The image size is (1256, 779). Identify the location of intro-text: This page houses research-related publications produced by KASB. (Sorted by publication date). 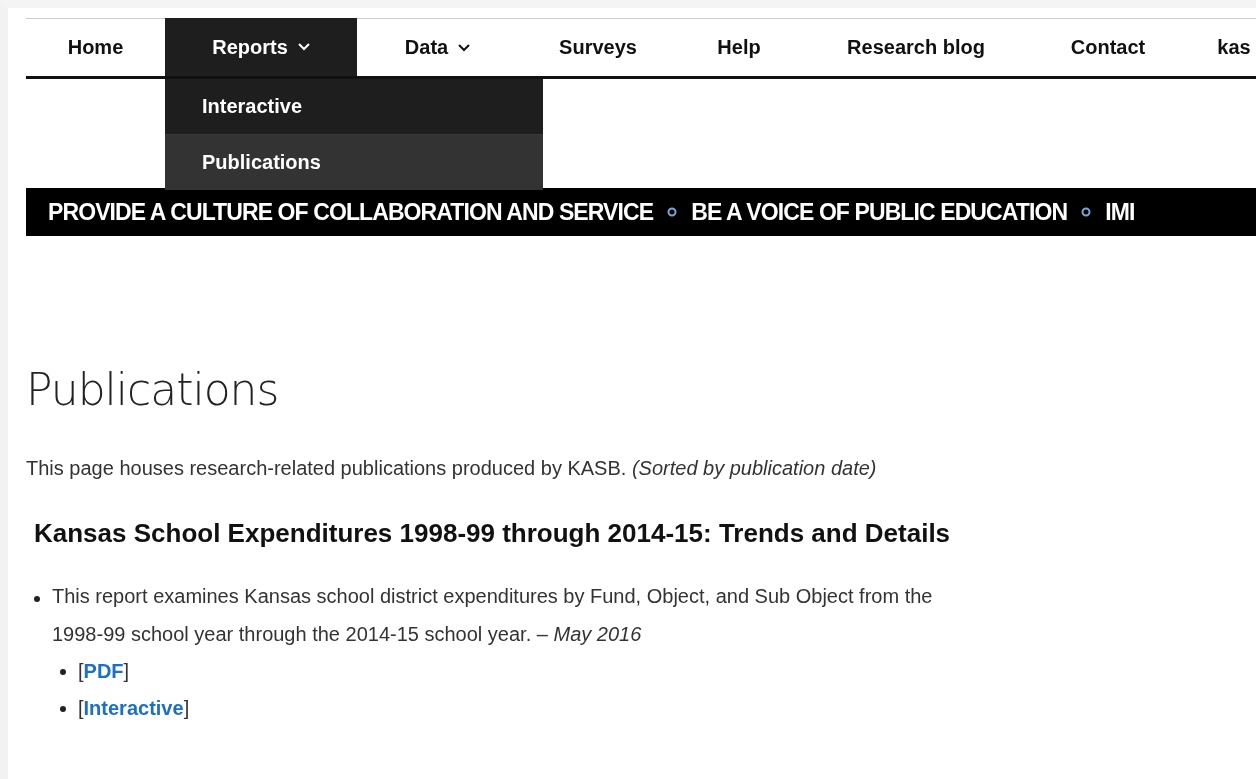
(452, 468).